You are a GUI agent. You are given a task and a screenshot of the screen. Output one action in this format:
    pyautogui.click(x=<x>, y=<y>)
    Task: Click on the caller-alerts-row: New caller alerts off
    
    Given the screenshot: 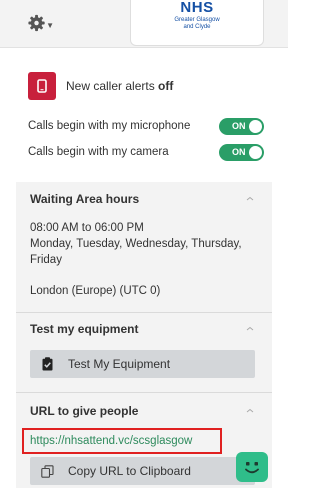 What is the action you would take?
    pyautogui.click(x=100, y=86)
    